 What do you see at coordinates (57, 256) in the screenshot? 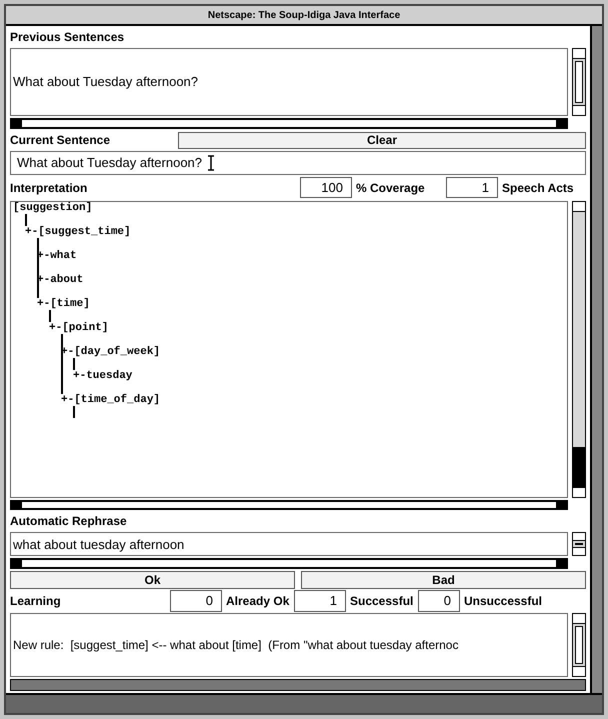
I see `tree-node-label: +-what` at bounding box center [57, 256].